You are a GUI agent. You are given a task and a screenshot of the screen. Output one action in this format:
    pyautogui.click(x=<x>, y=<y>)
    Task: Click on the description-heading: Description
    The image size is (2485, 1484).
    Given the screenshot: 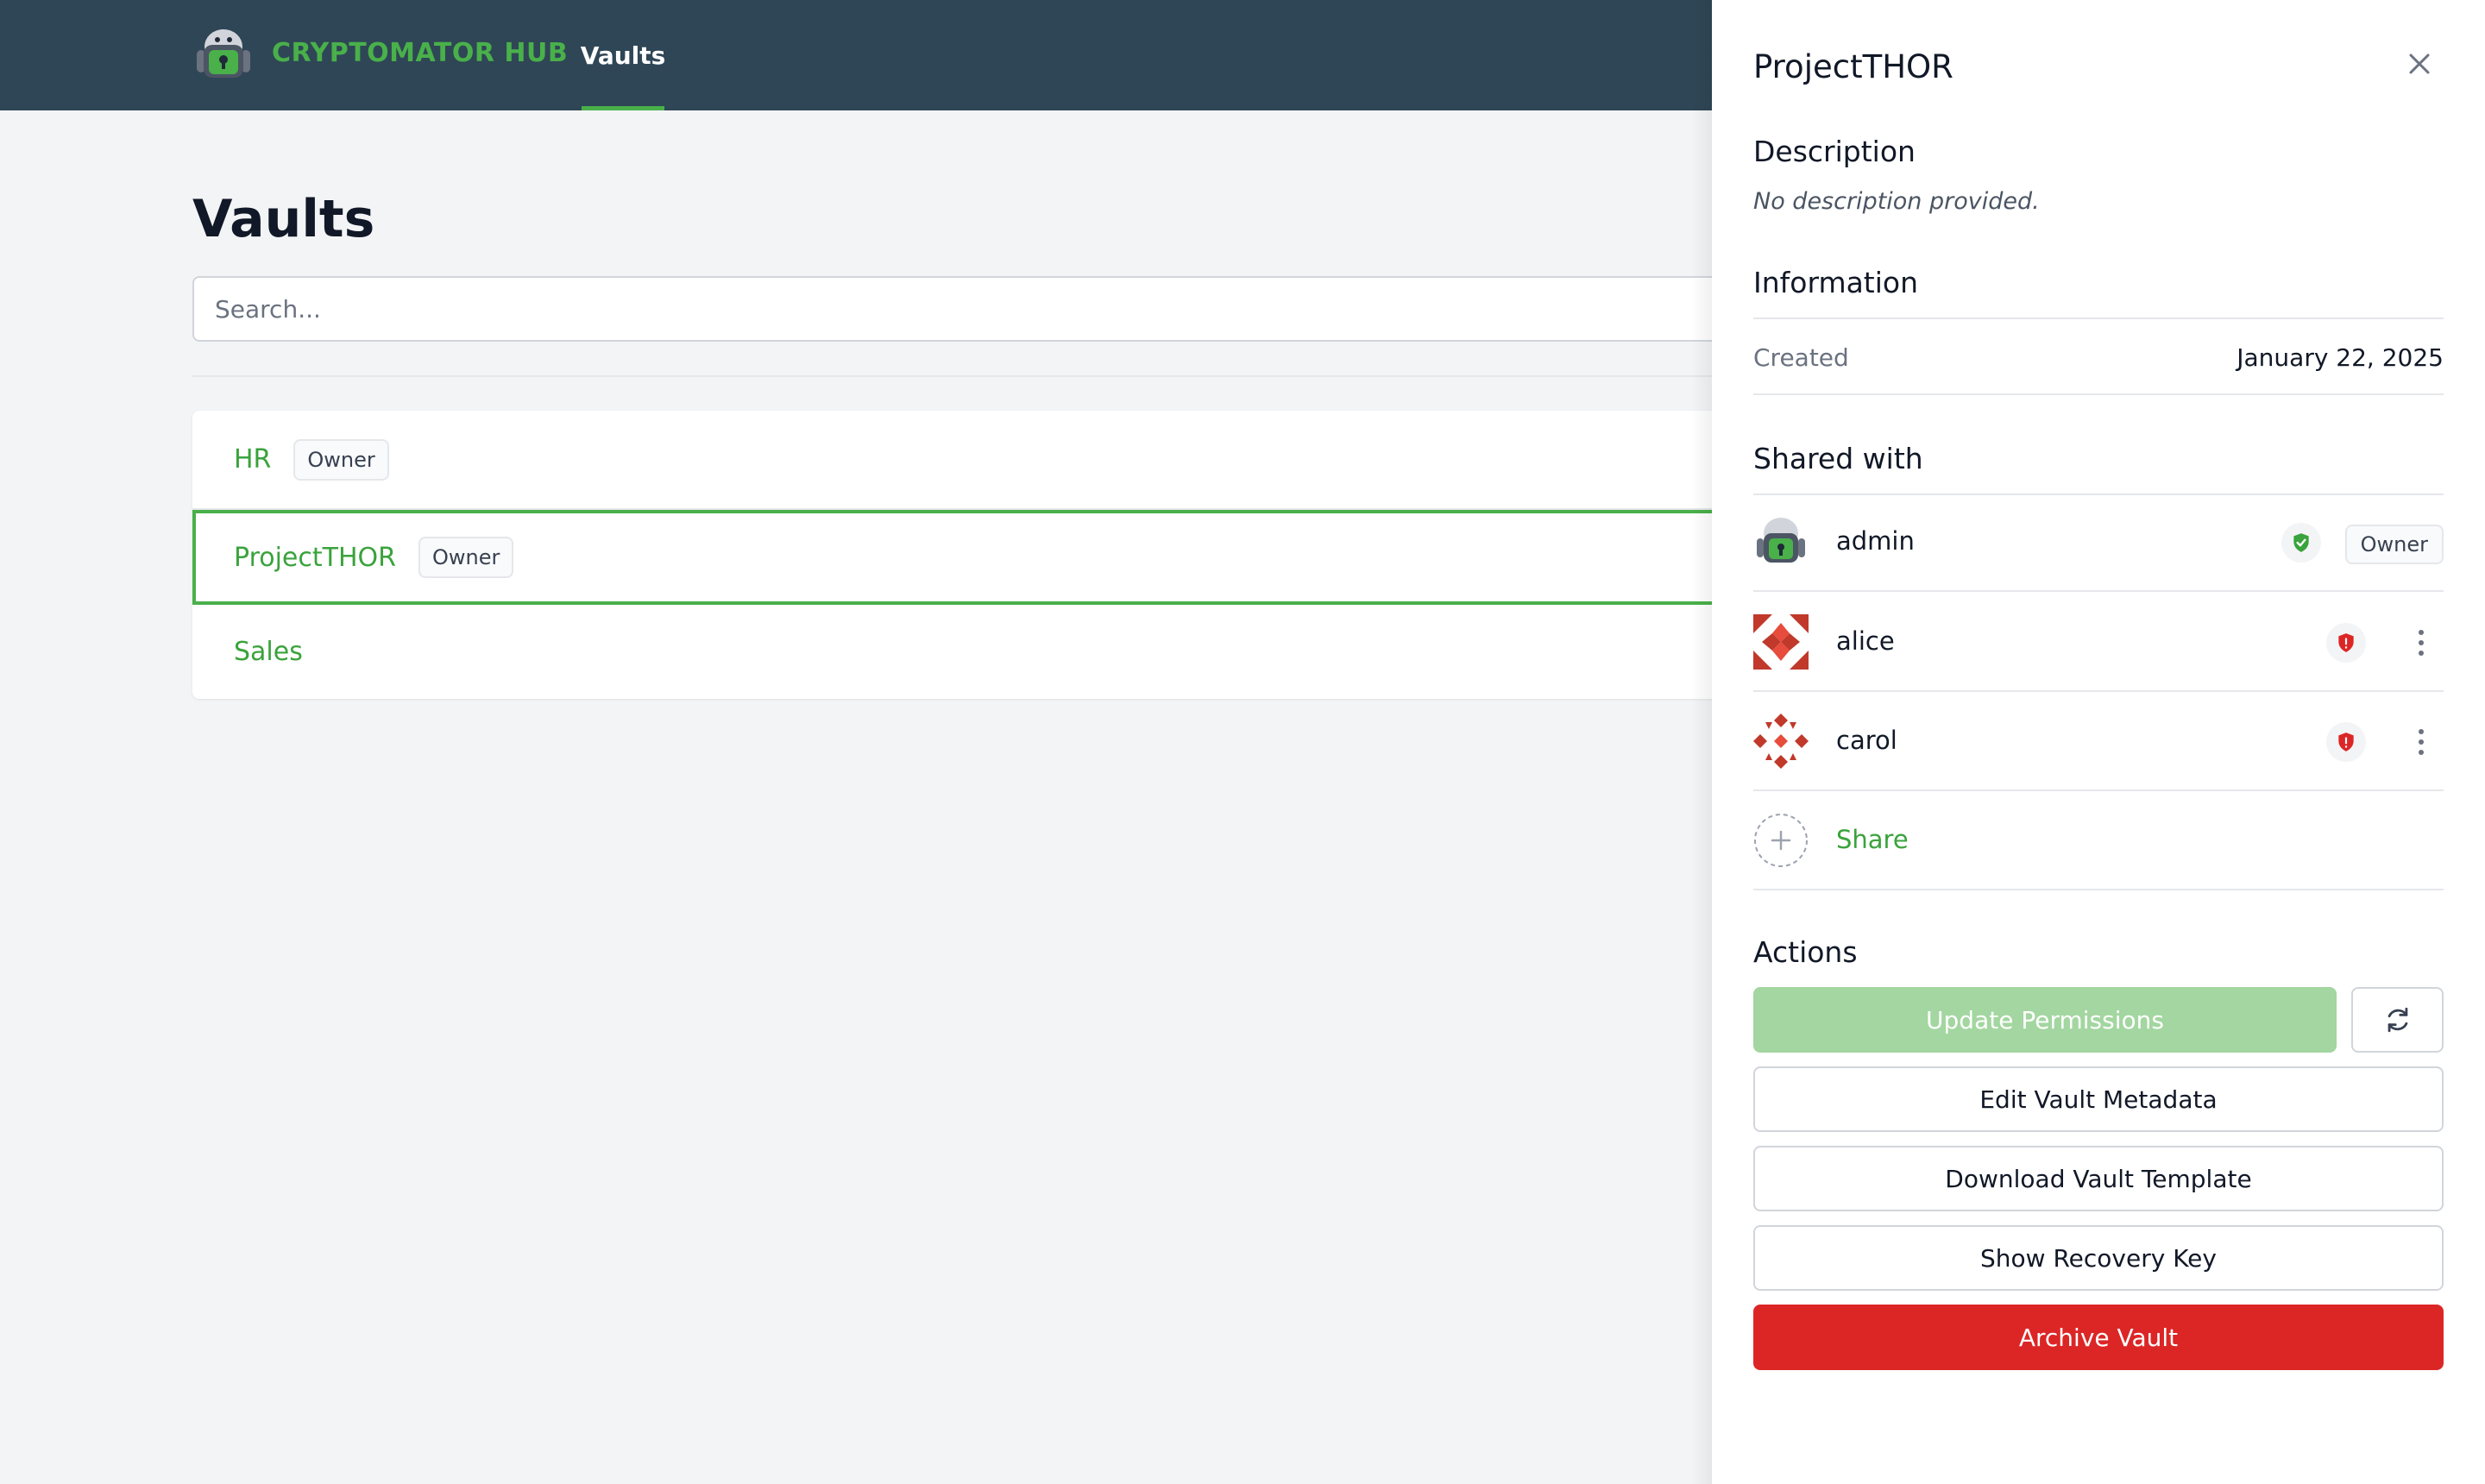 What is the action you would take?
    pyautogui.click(x=1834, y=151)
    